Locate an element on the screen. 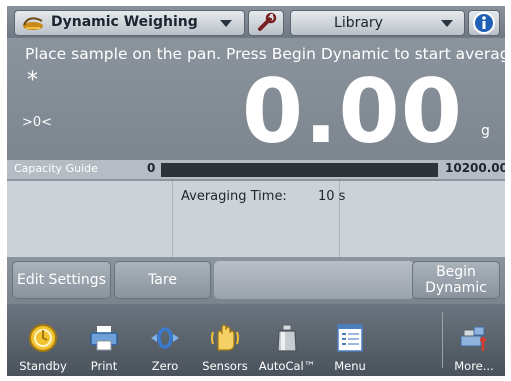  application-selector: Dynamic Weighing is located at coordinates (129, 23).